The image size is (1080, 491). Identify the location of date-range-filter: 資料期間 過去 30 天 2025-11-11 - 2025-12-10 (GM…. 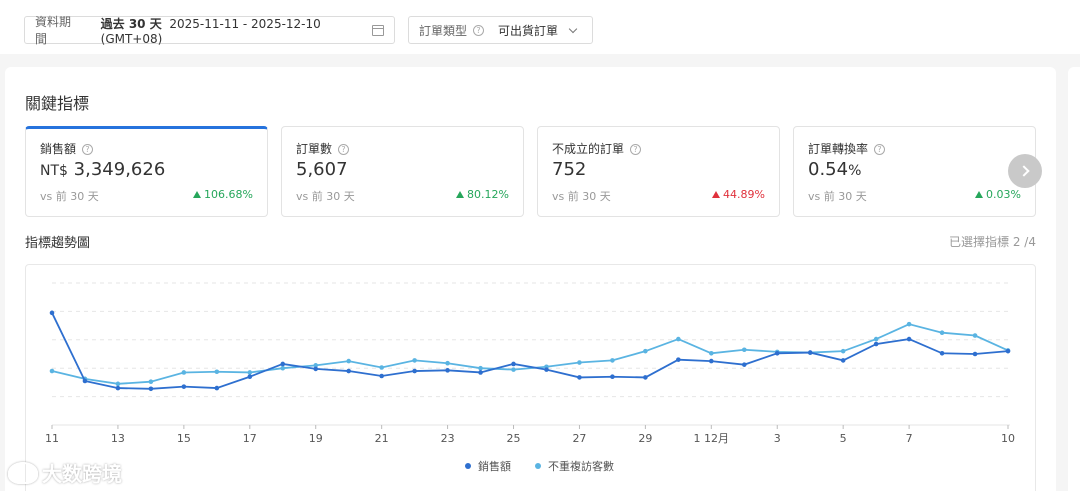
(209, 30).